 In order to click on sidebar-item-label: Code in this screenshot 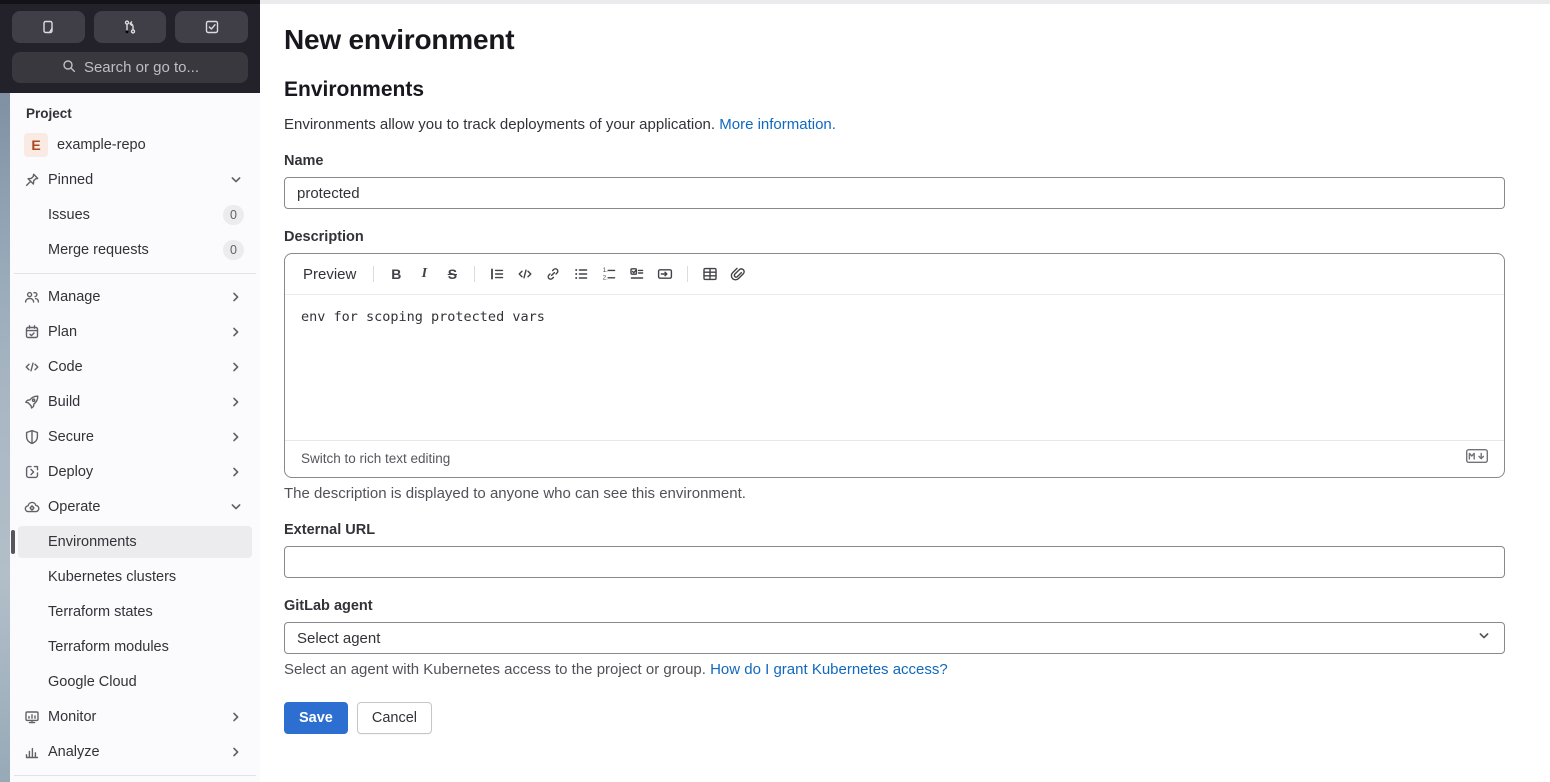, I will do `click(65, 367)`.